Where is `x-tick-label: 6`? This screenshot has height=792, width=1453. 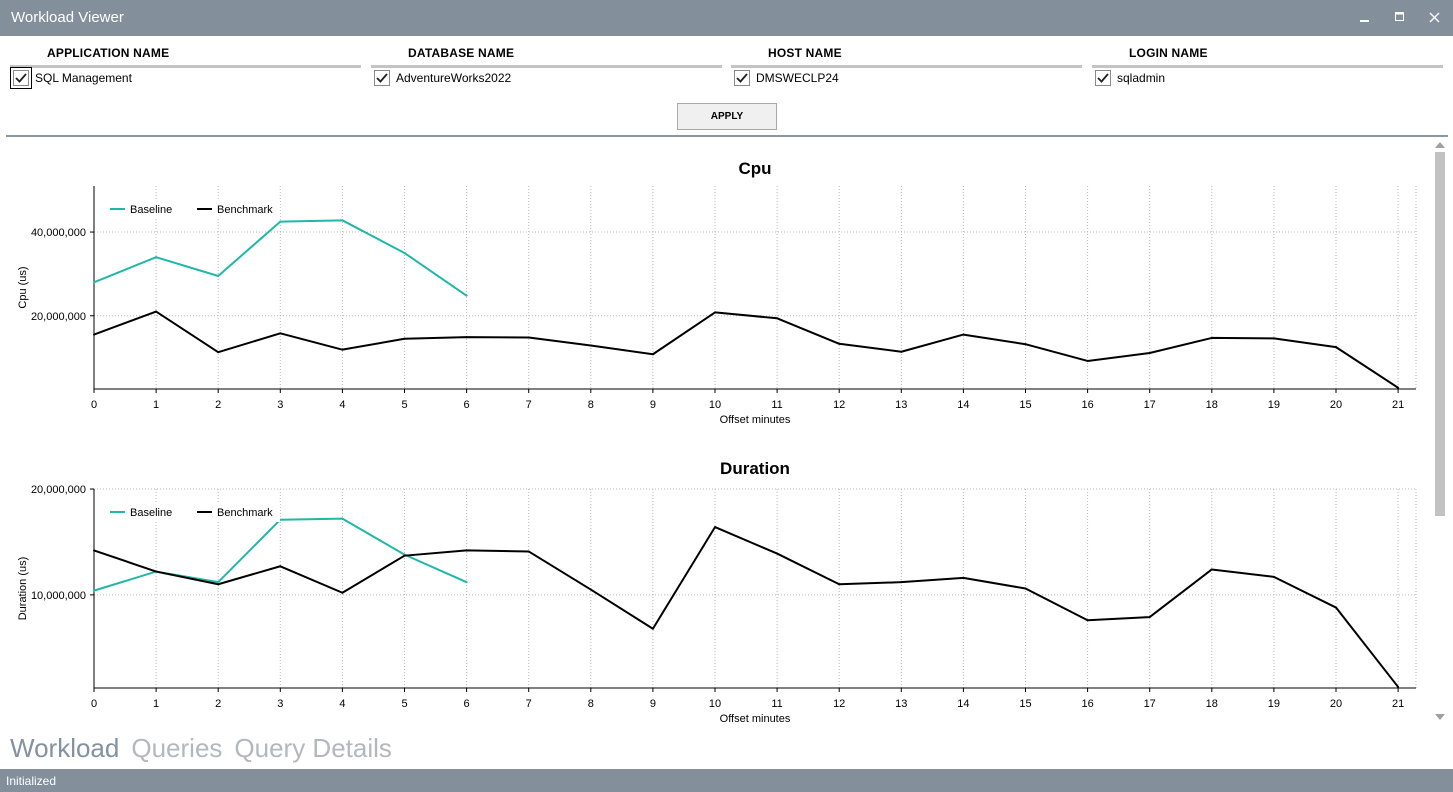
x-tick-label: 6 is located at coordinates (467, 405).